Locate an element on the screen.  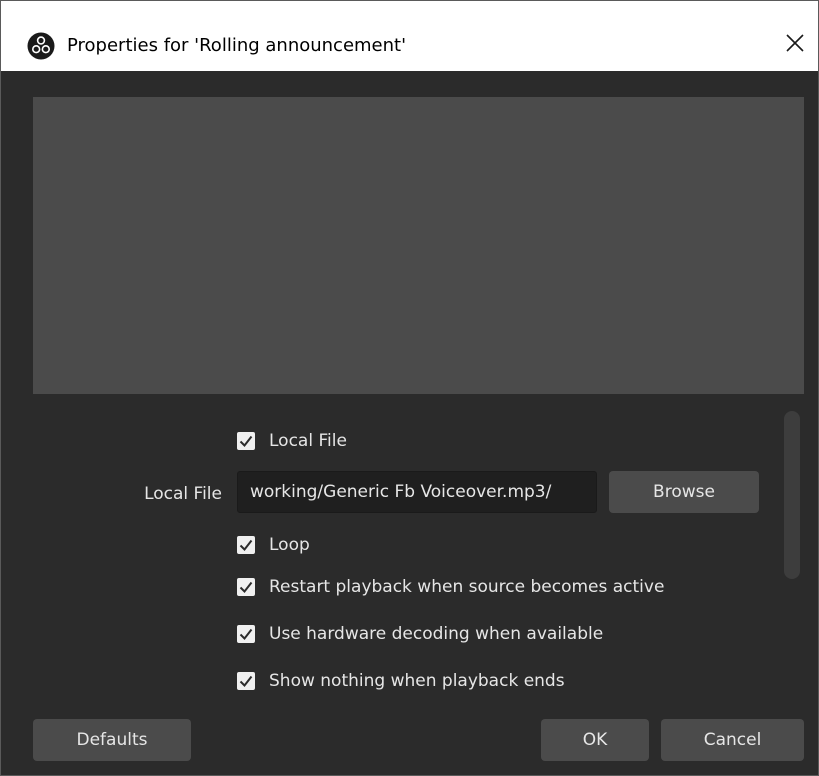
show-nothing-checkbox-label: Show nothing when playback ends is located at coordinates (417, 681).